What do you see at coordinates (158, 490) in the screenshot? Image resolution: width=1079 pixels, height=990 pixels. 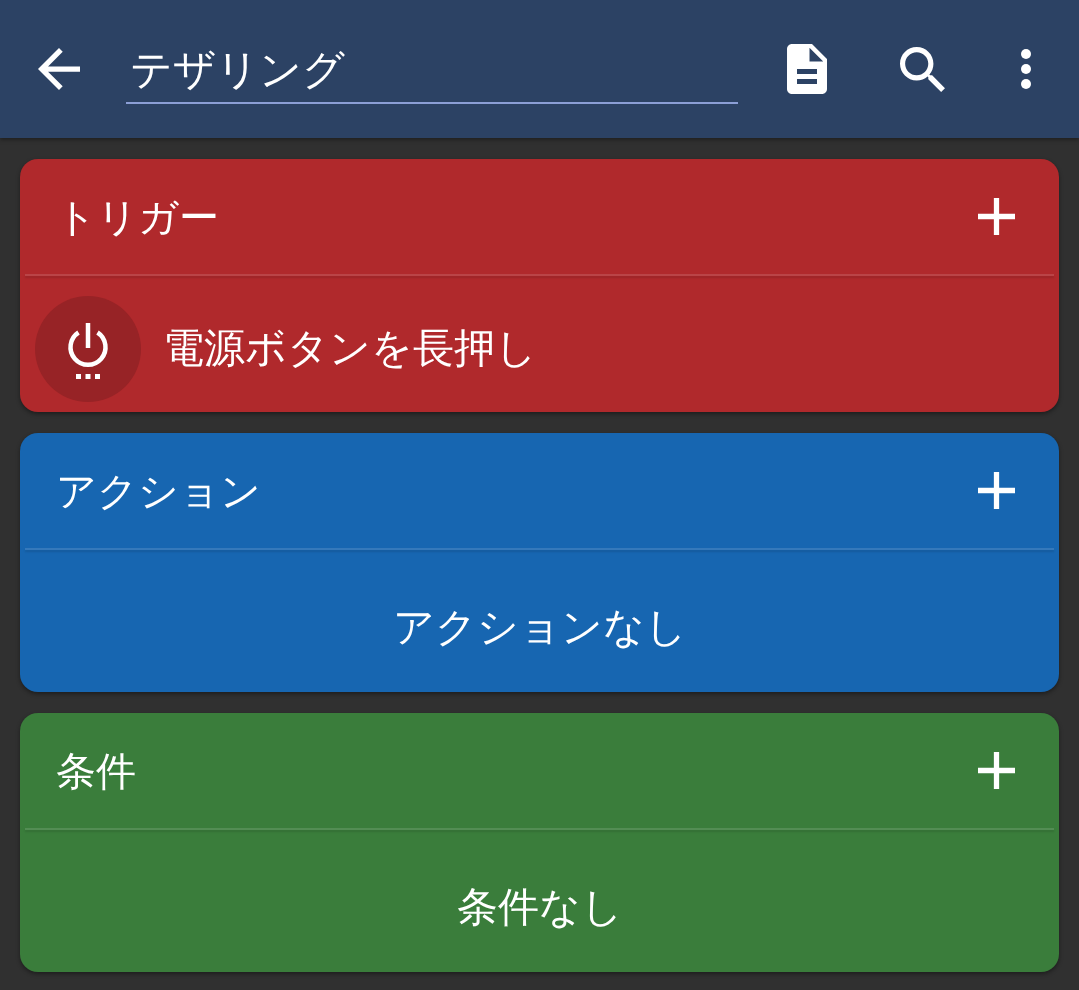 I see `section-title: アクション` at bounding box center [158, 490].